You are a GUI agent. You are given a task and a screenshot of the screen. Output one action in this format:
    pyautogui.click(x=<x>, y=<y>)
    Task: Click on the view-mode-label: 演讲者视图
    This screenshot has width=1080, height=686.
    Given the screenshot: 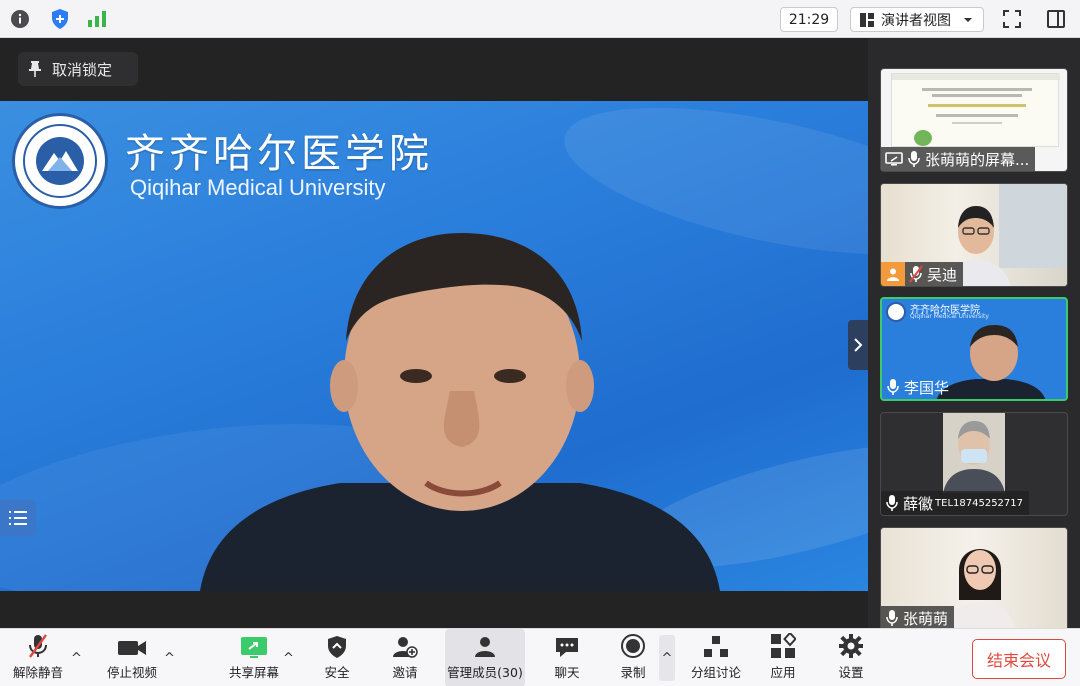 What is the action you would take?
    pyautogui.click(x=916, y=20)
    